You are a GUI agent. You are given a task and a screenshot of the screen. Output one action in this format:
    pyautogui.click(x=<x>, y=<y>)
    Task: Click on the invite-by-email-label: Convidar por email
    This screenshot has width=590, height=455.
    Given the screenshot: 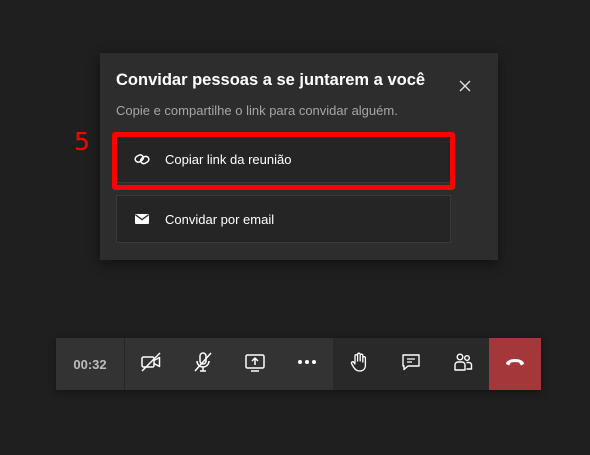 What is the action you would take?
    pyautogui.click(x=220, y=219)
    